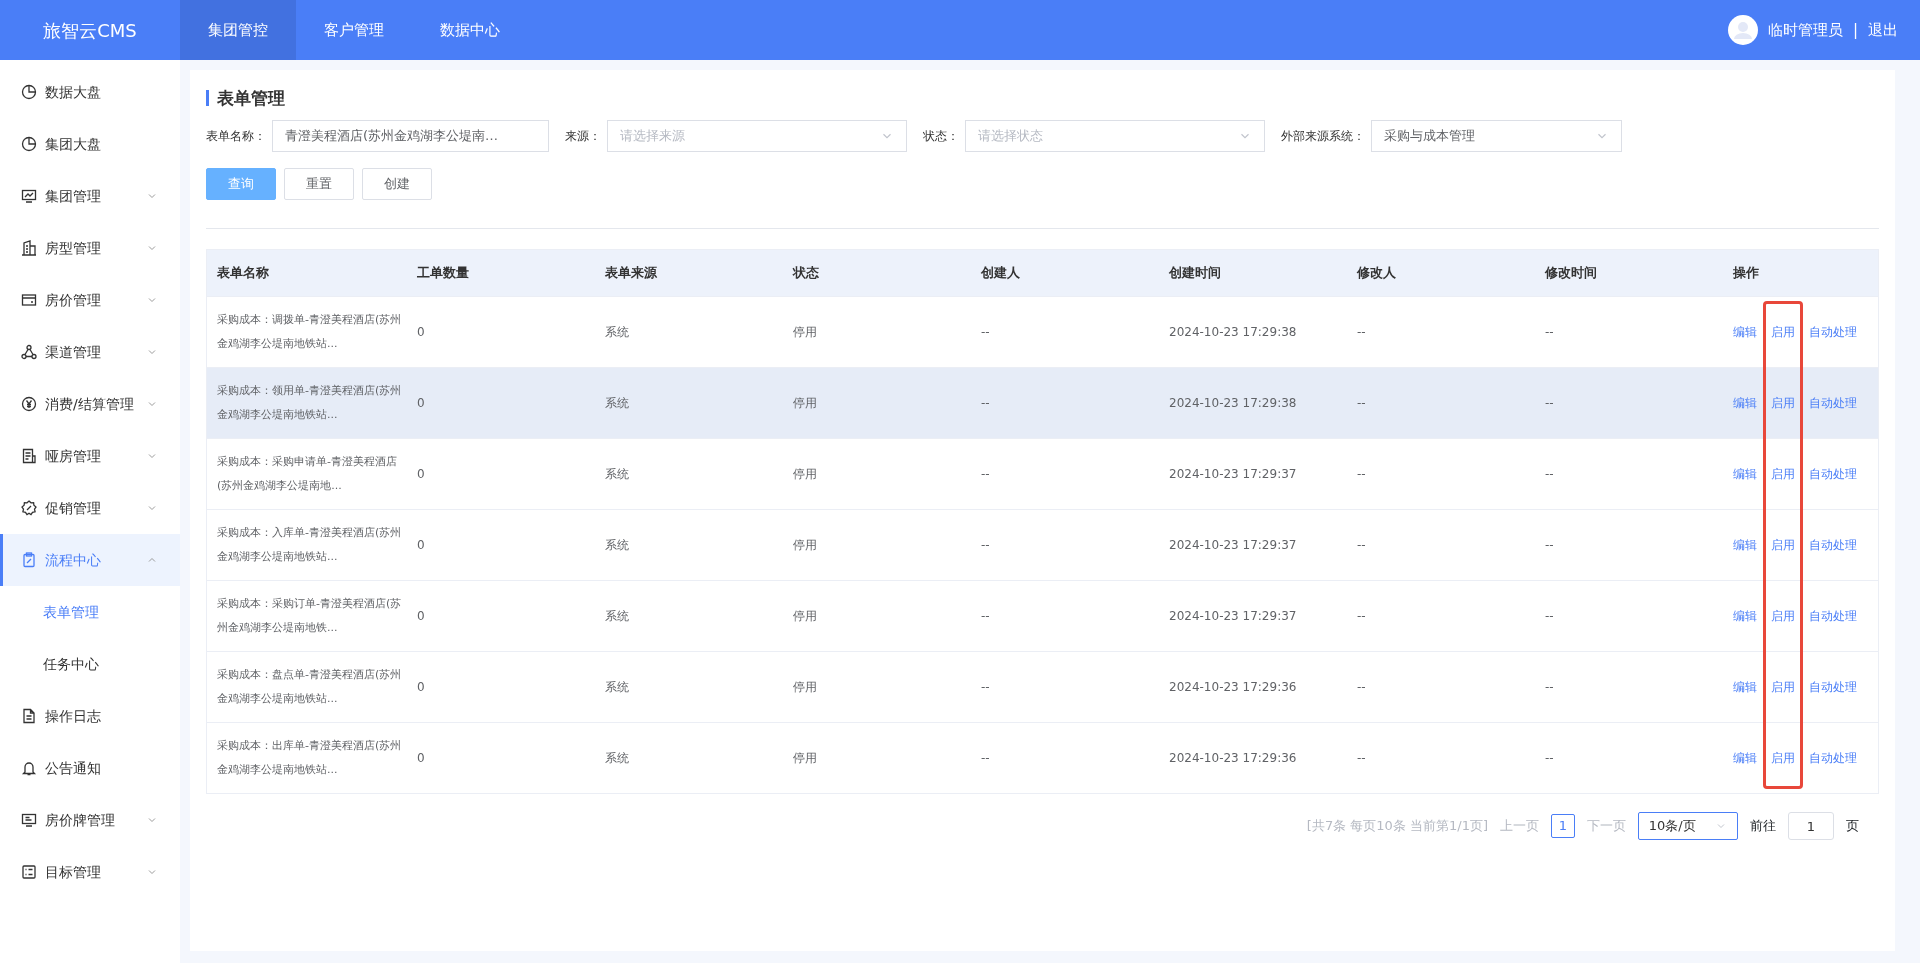 The height and width of the screenshot is (963, 1920). What do you see at coordinates (1746, 273) in the screenshot?
I see `column-header: 操作` at bounding box center [1746, 273].